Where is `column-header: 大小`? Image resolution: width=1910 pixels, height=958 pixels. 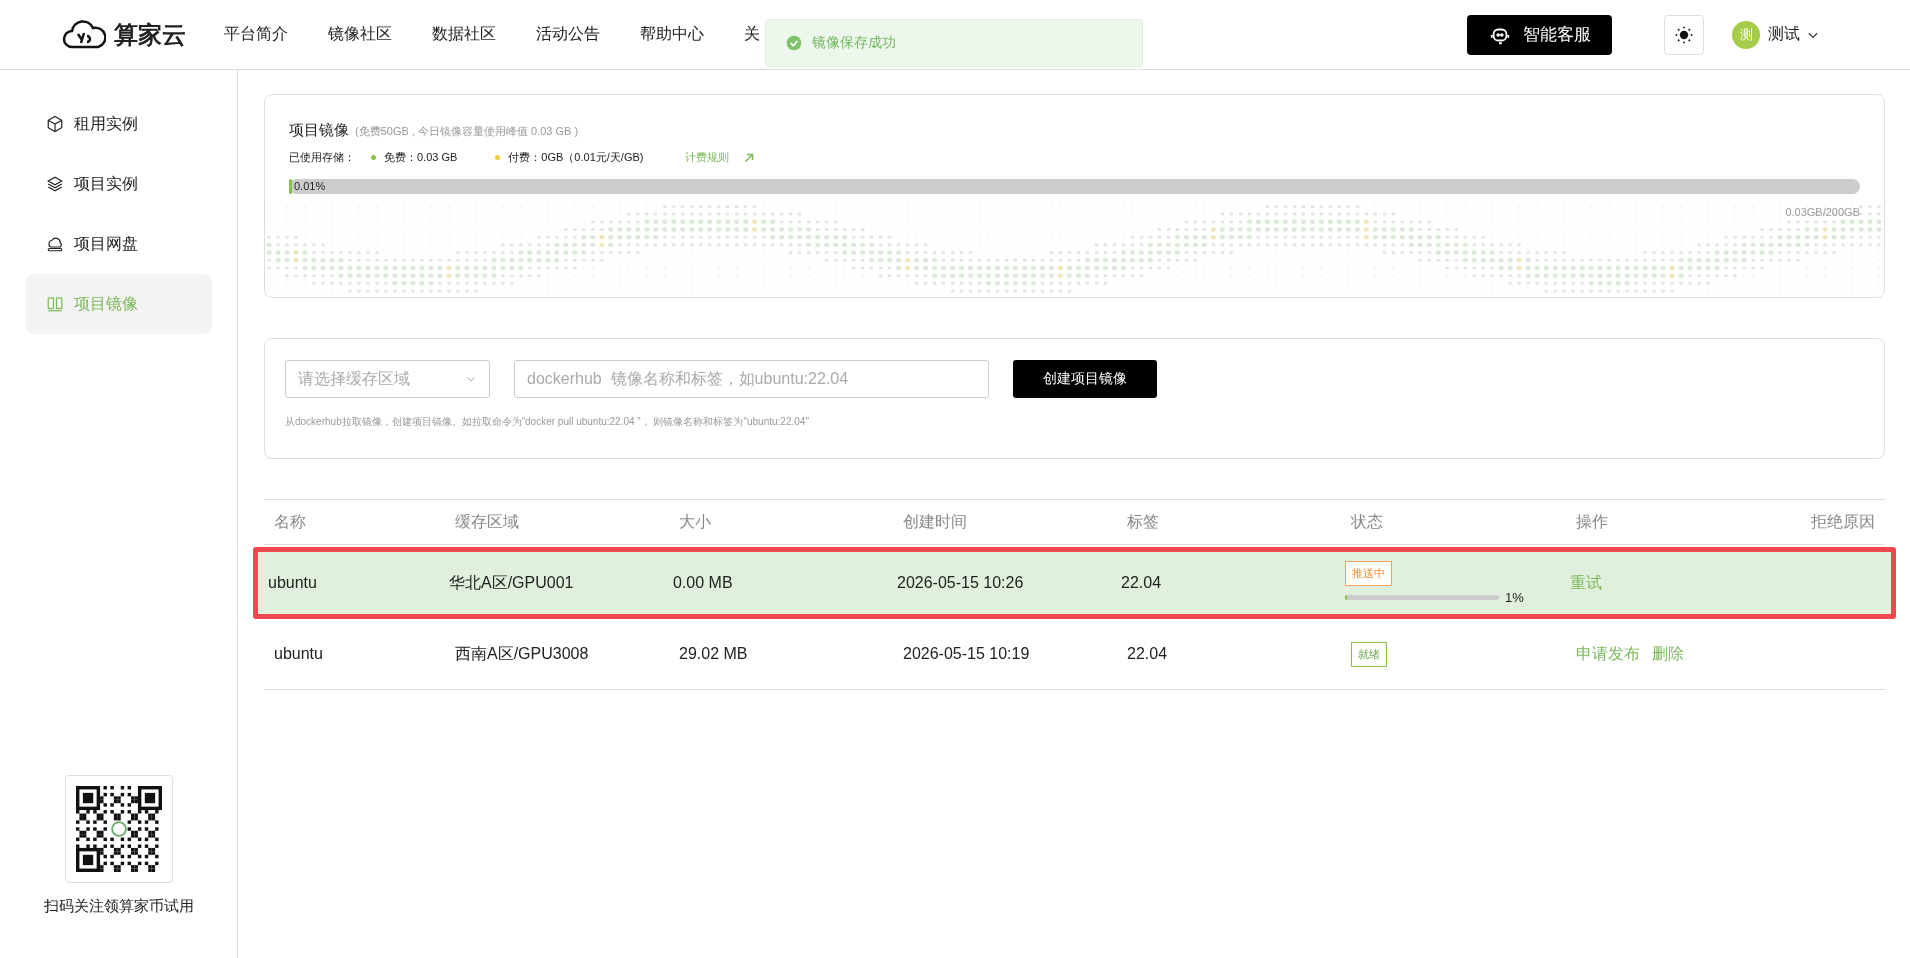
column-header: 大小 is located at coordinates (695, 521).